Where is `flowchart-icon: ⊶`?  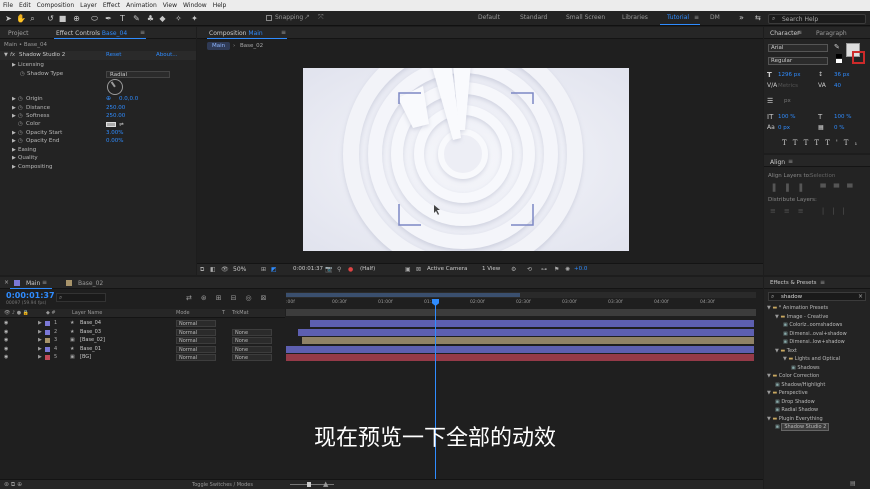 flowchart-icon: ⊶ is located at coordinates (544, 269).